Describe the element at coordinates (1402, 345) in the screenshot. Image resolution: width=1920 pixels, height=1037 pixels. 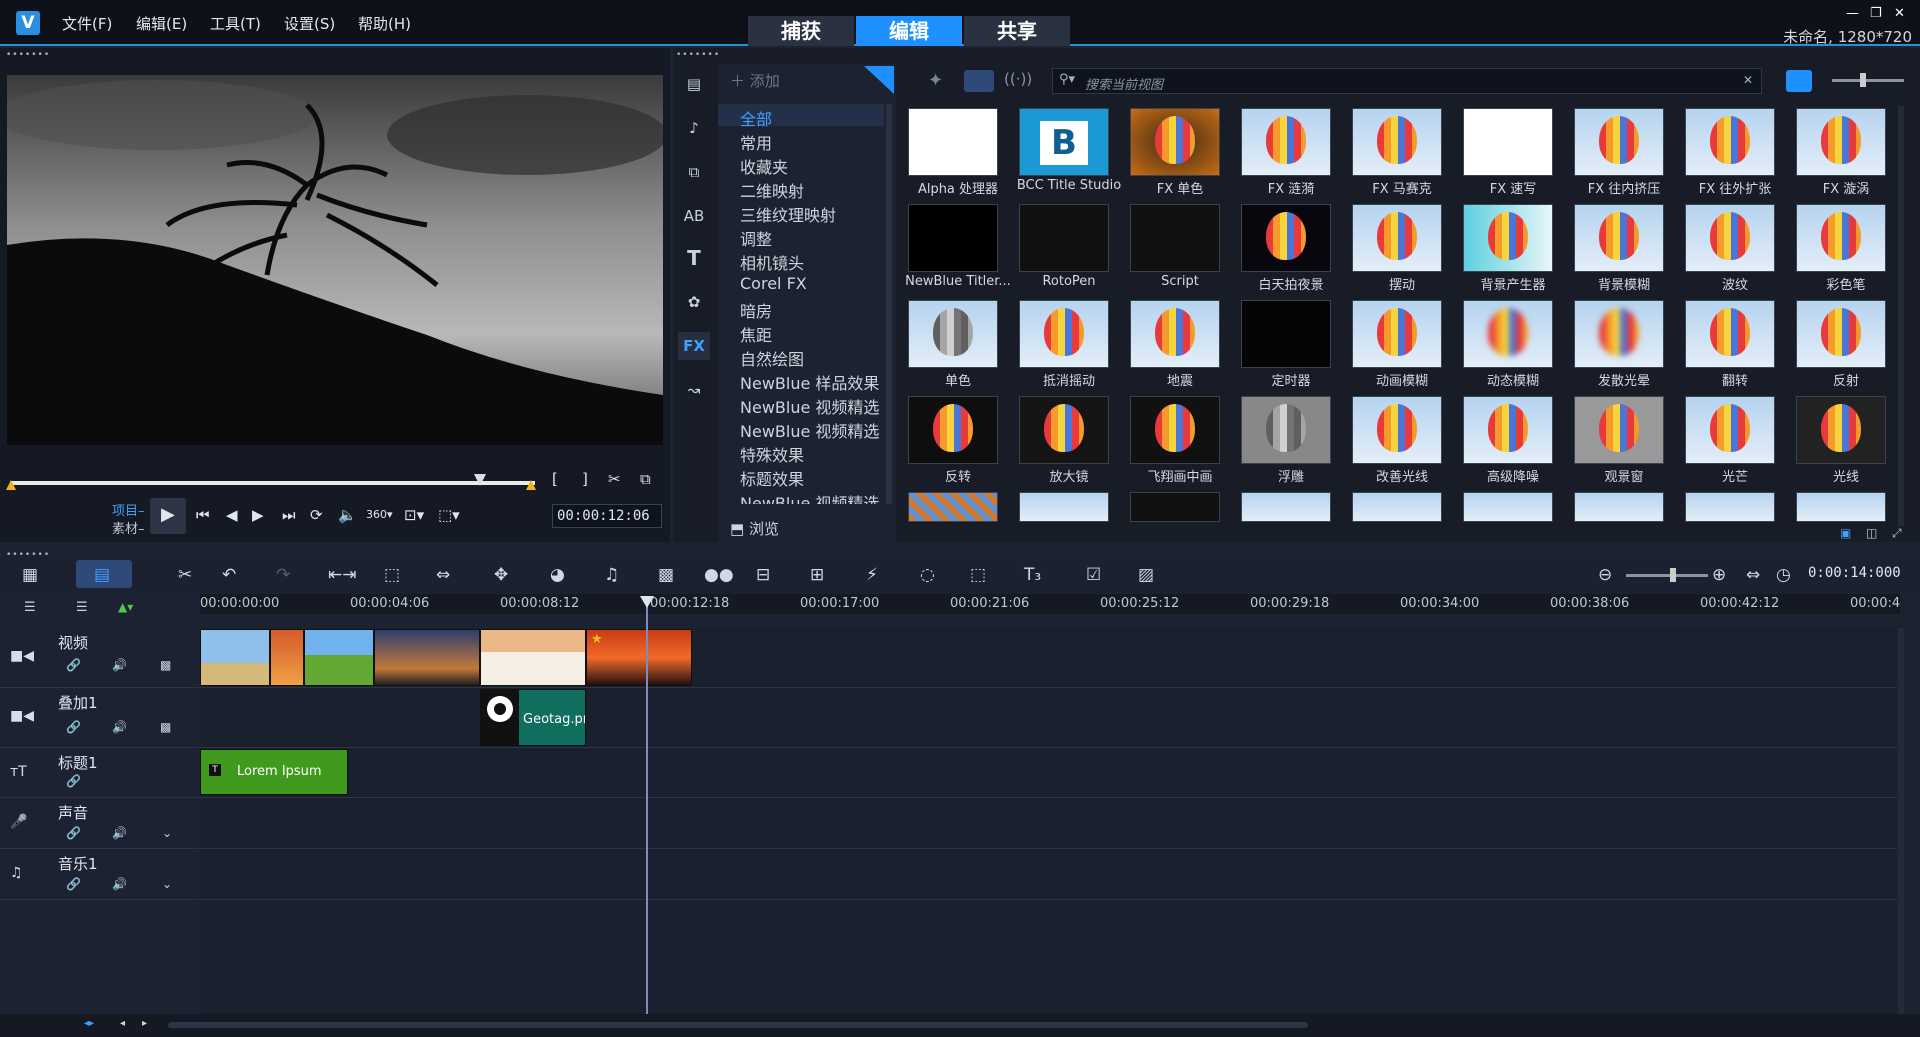
I see `effect-thumbnail: 动画模糊` at that location.